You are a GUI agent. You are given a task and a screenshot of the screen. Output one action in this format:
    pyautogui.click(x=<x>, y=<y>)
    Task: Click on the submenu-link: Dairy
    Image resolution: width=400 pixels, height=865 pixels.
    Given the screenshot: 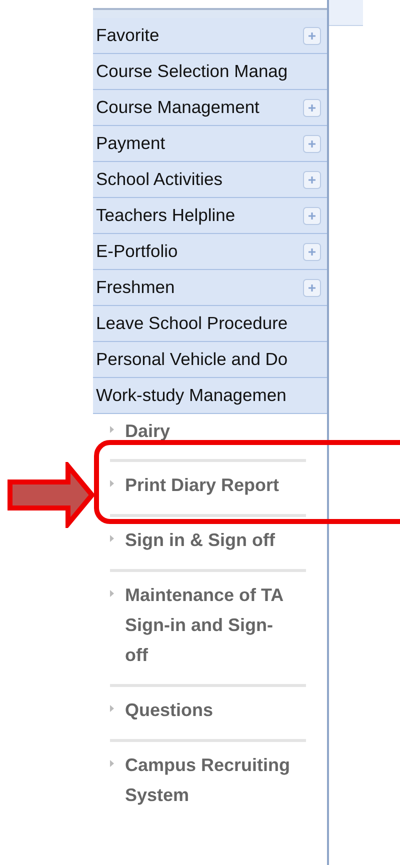 What is the action you would take?
    pyautogui.click(x=147, y=431)
    